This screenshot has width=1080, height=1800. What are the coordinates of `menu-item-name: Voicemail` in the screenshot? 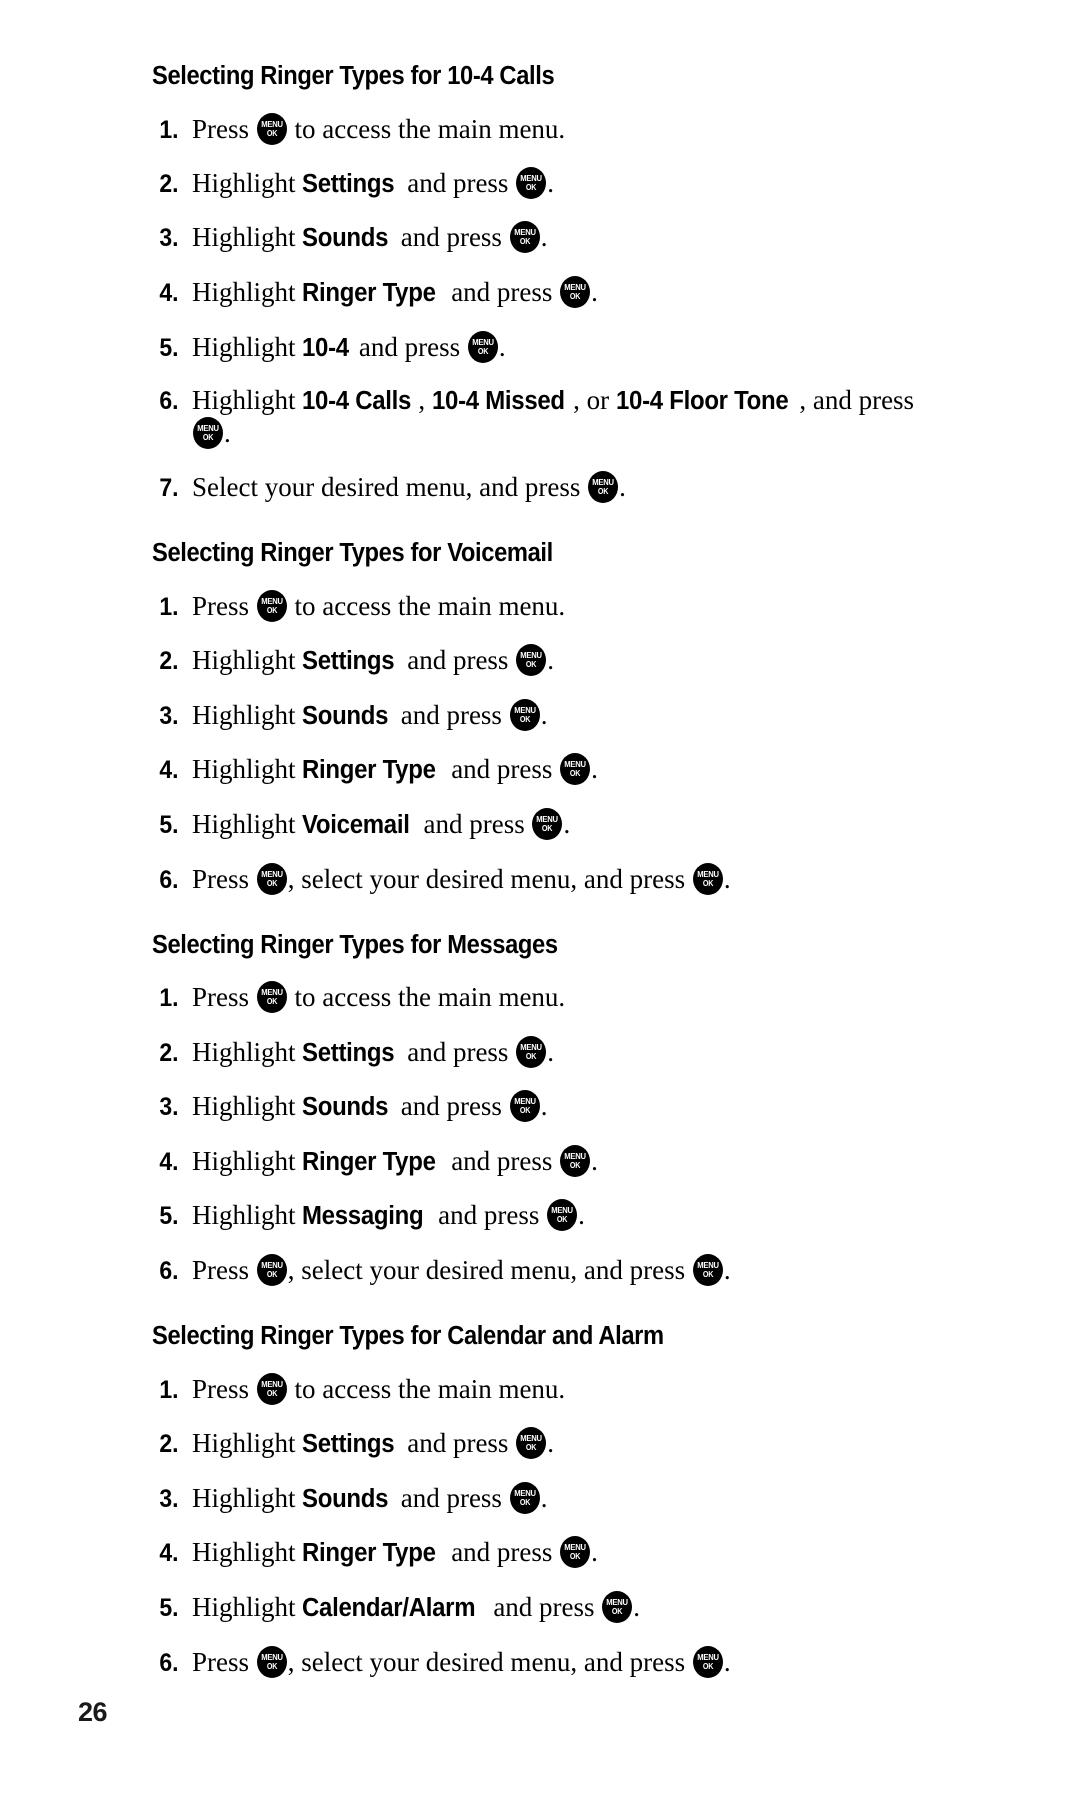 It's located at (356, 824).